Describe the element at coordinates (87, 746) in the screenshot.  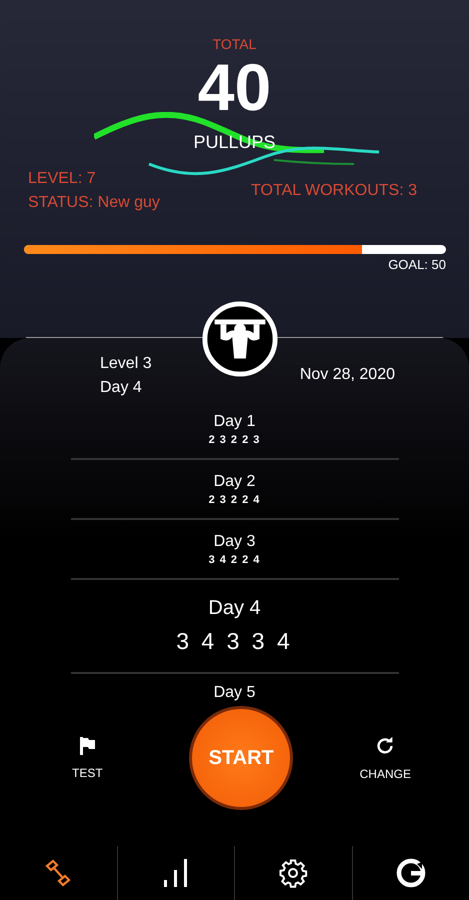
I see `flag-icon` at that location.